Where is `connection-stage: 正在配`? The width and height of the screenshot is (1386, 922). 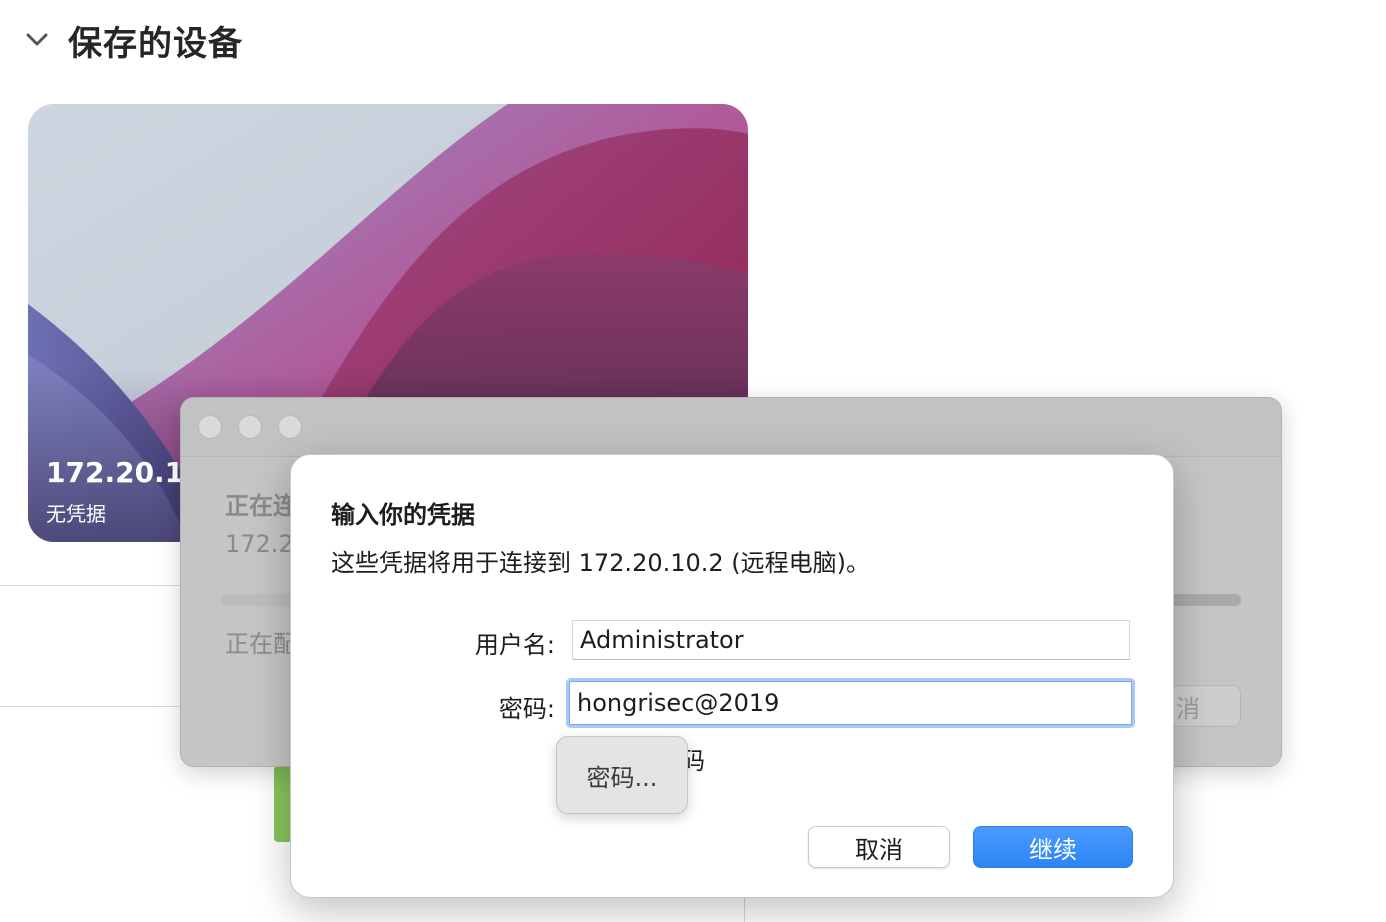 connection-stage: 正在配 is located at coordinates (261, 644).